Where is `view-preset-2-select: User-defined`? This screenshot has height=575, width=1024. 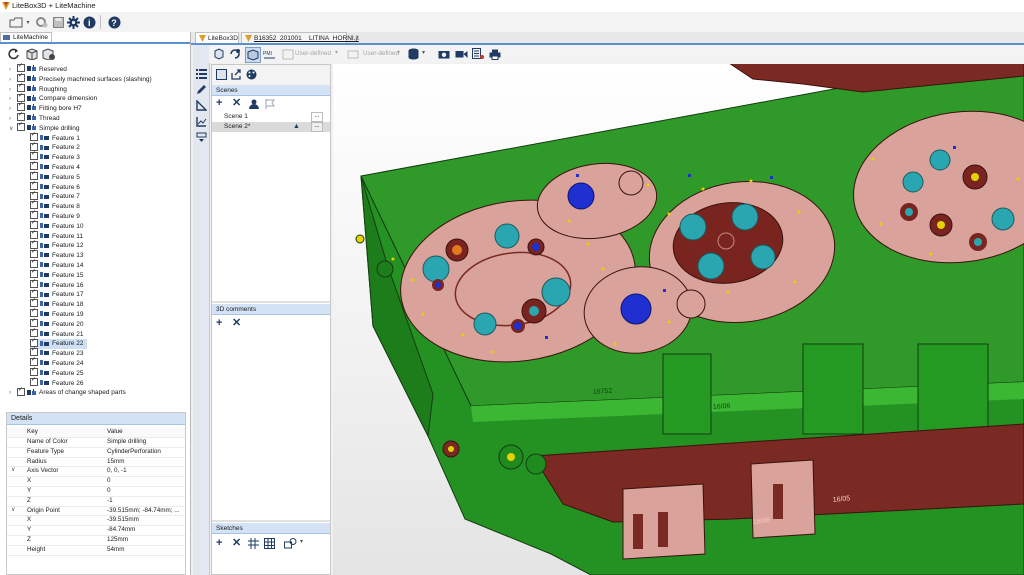
view-preset-2-select: User-defined is located at coordinates (381, 53).